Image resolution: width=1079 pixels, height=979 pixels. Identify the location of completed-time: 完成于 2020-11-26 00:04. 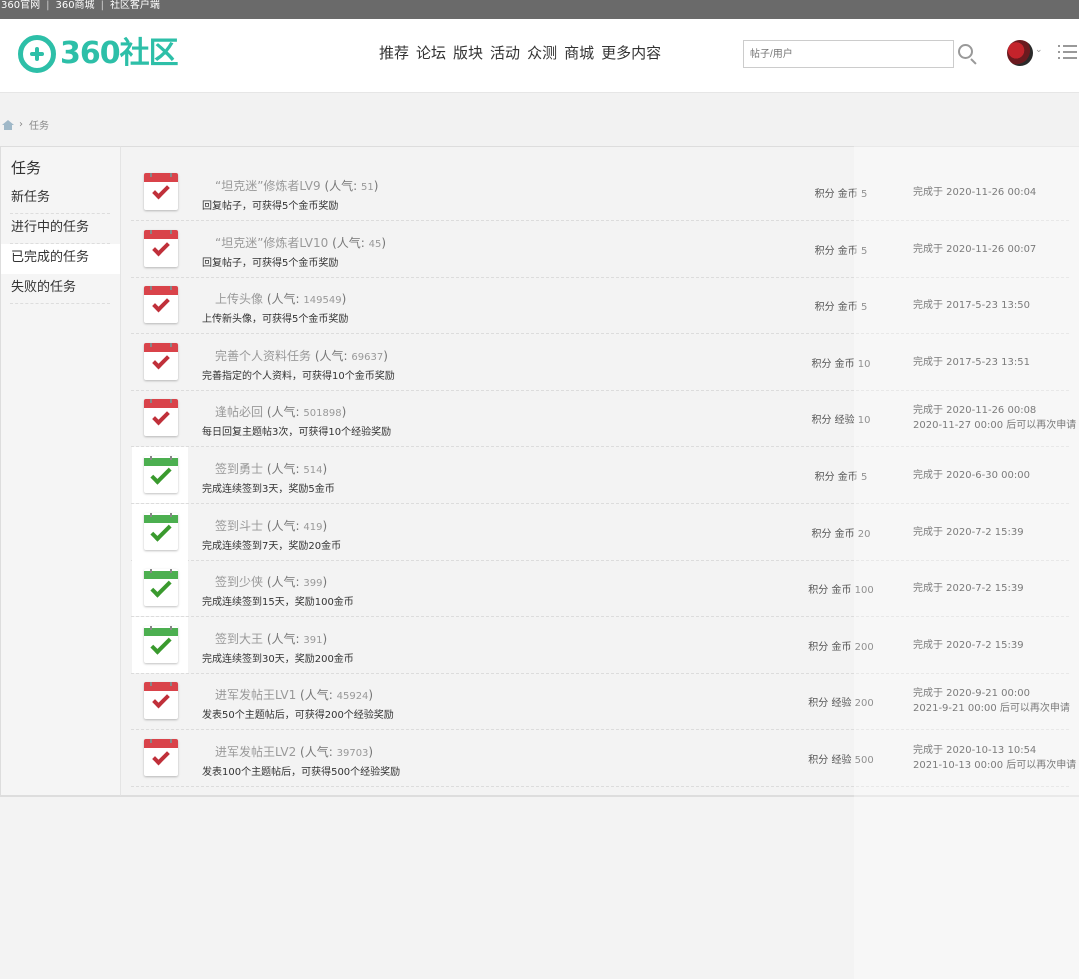
(975, 192).